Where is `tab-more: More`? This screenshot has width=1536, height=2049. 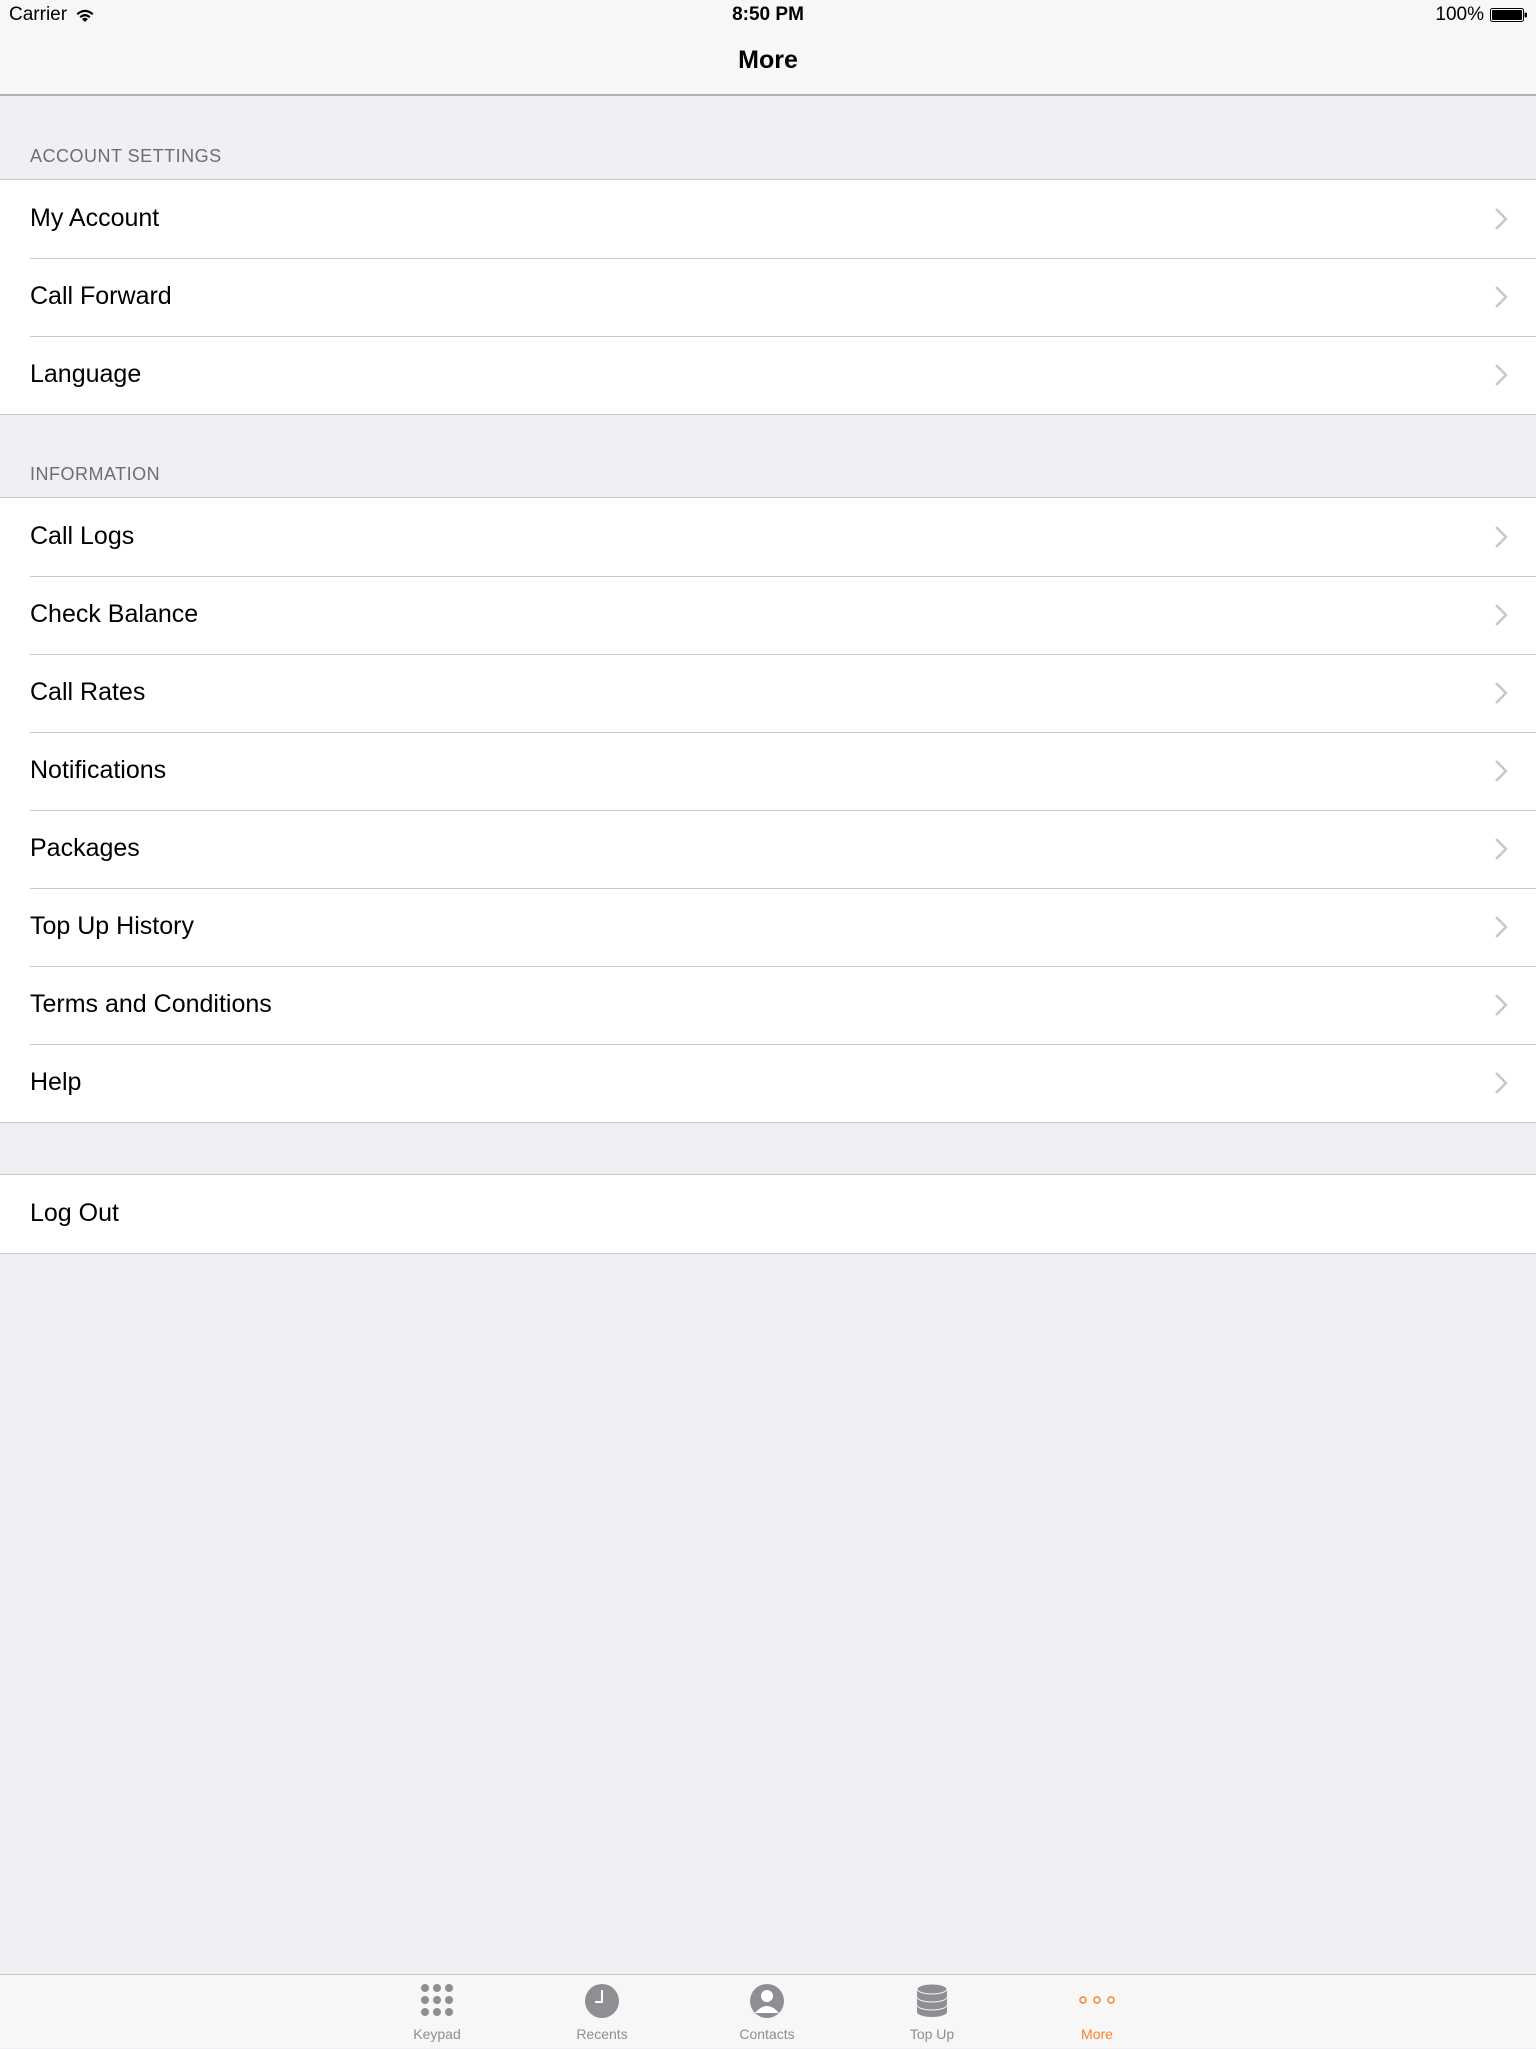
tab-more: More is located at coordinates (1097, 2012).